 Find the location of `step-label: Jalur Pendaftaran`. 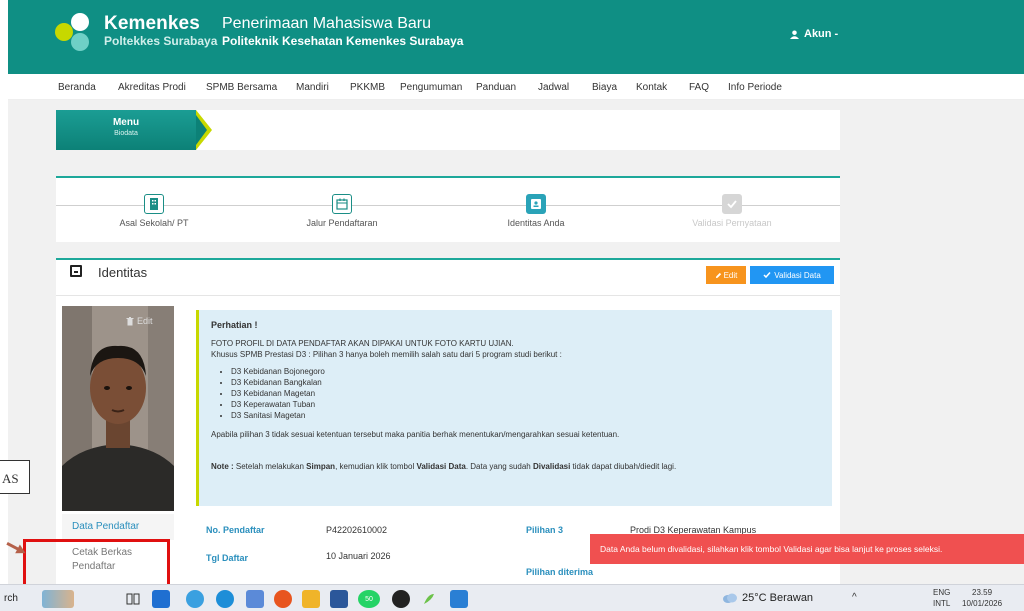

step-label: Jalur Pendaftaran is located at coordinates (342, 223).